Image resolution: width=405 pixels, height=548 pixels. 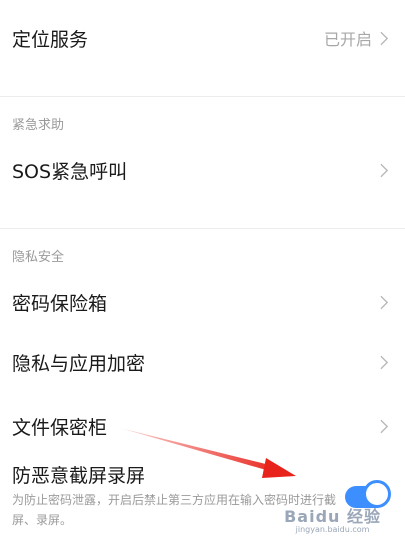 What do you see at coordinates (60, 303) in the screenshot?
I see `password-box-label: 密码保险箱` at bounding box center [60, 303].